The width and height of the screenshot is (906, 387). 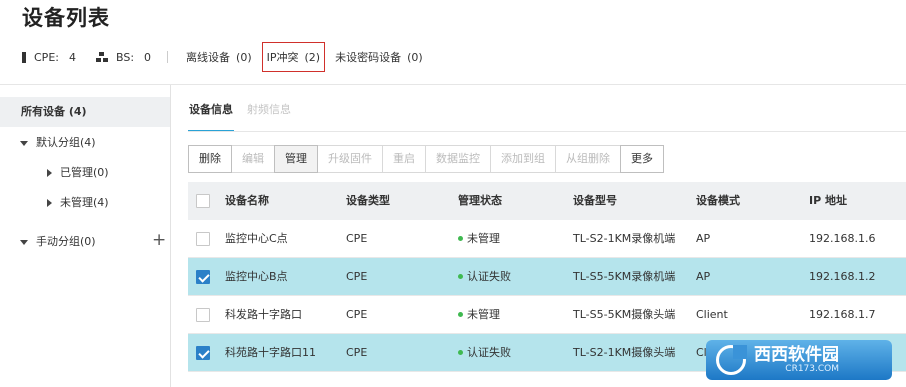 I want to click on cpe-label: CPE:, so click(x=46, y=57).